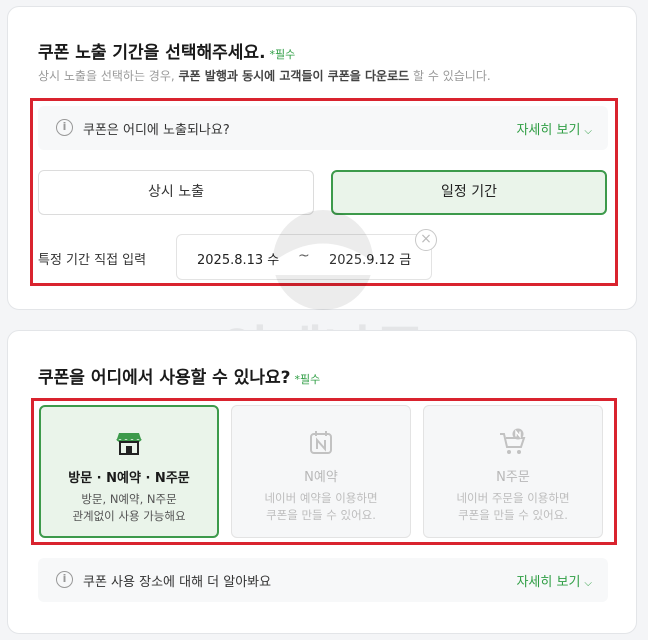 The image size is (648, 640). What do you see at coordinates (64, 579) in the screenshot?
I see `info-icon: i` at bounding box center [64, 579].